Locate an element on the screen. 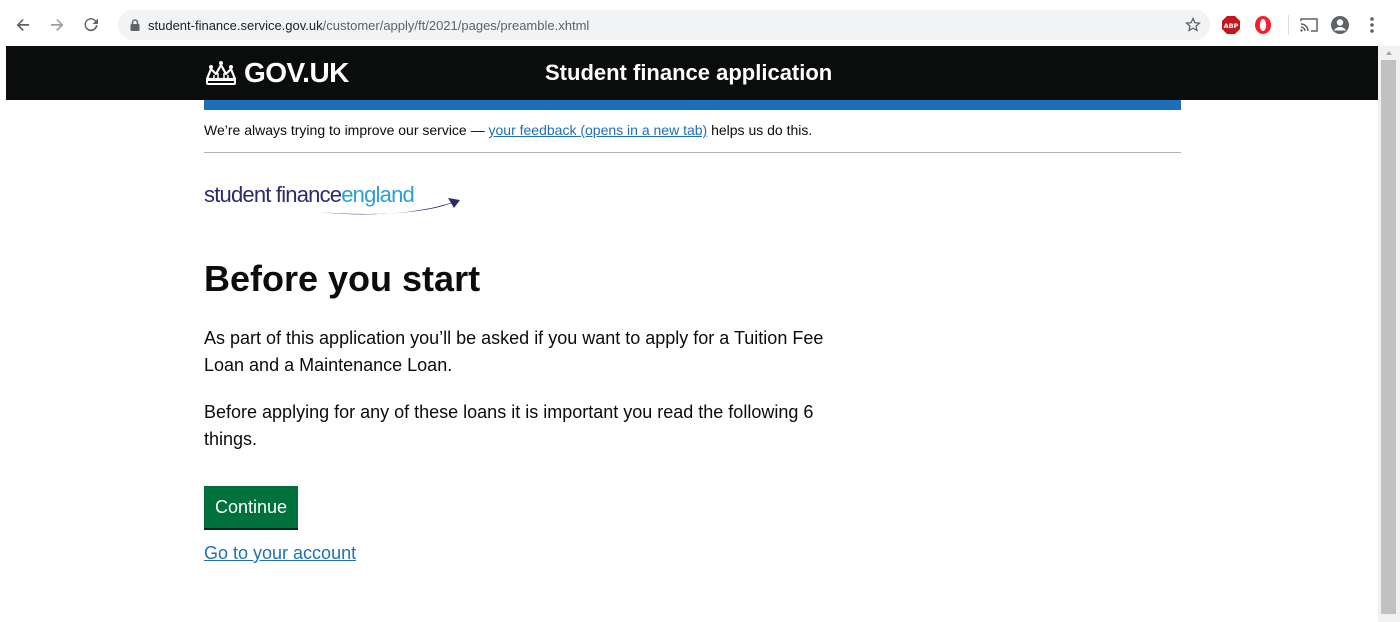 The image size is (1400, 622). adblock-icon: ABP is located at coordinates (1231, 25).